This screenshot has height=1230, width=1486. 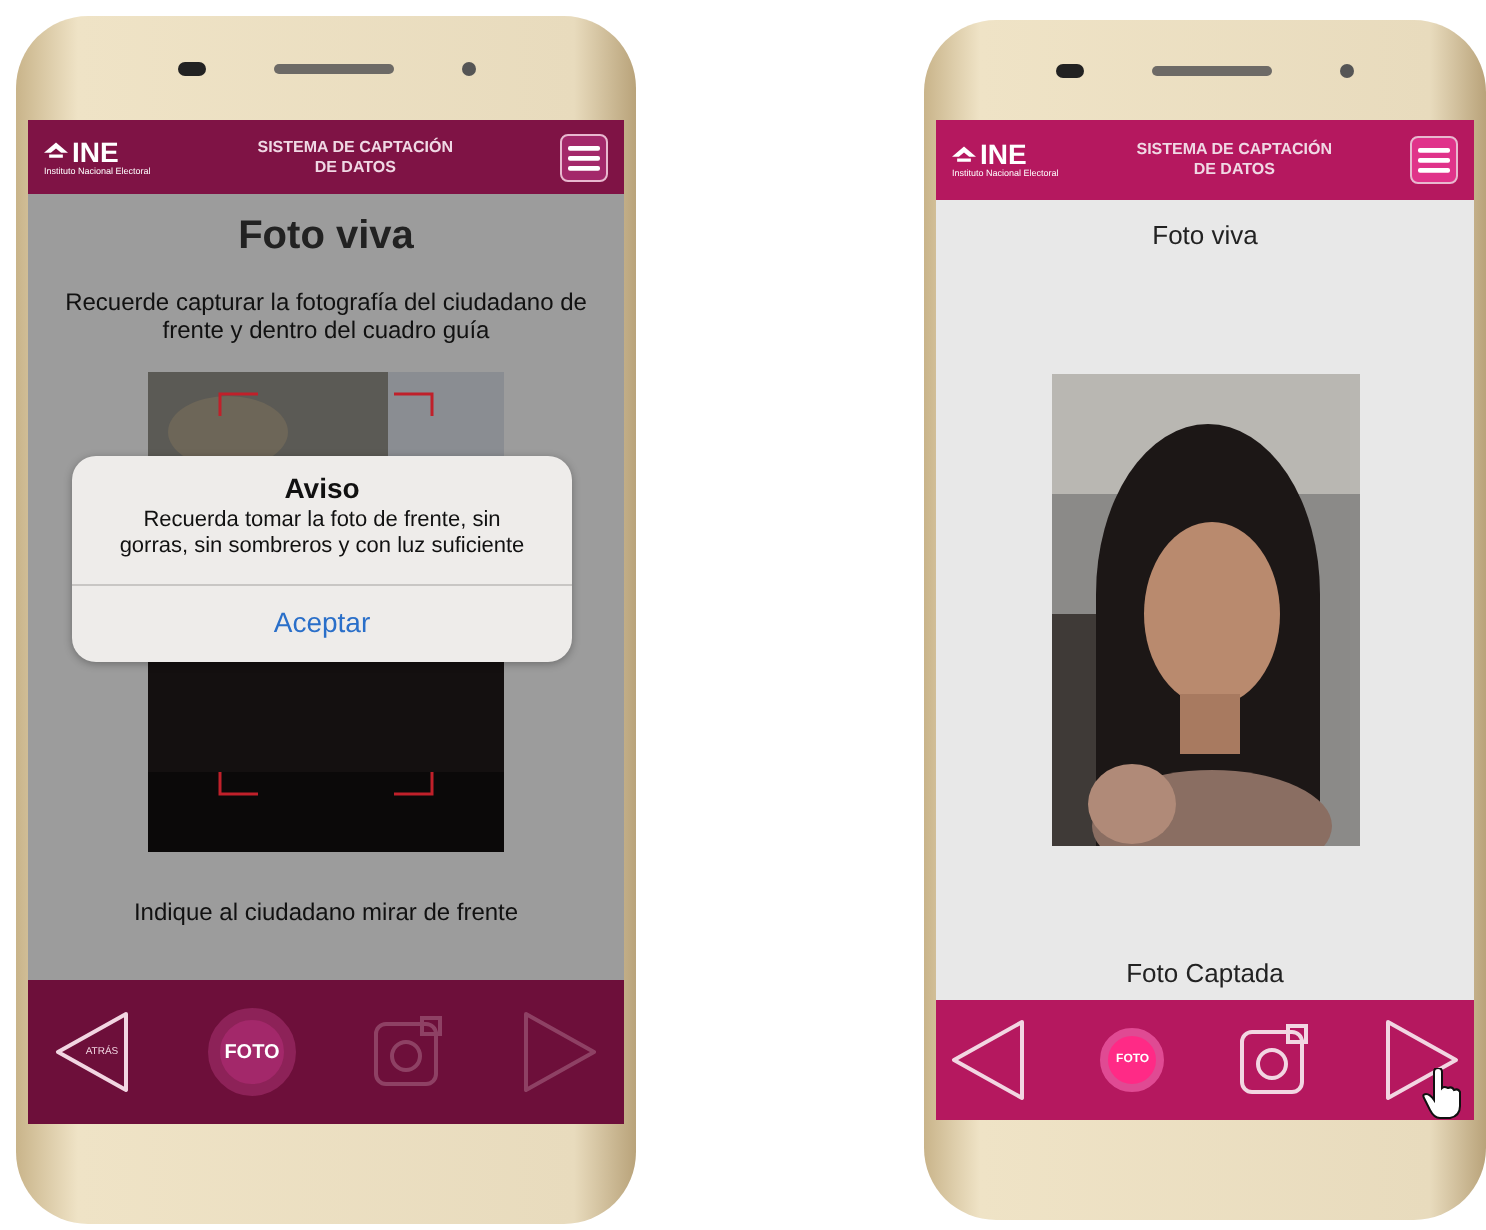 What do you see at coordinates (322, 623) in the screenshot?
I see `accept-button: Aceptar` at bounding box center [322, 623].